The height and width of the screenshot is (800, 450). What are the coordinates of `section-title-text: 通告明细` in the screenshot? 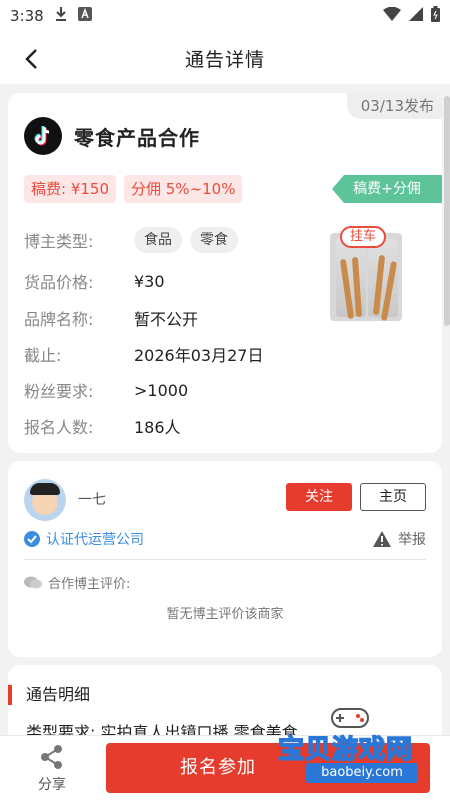 It's located at (58, 694).